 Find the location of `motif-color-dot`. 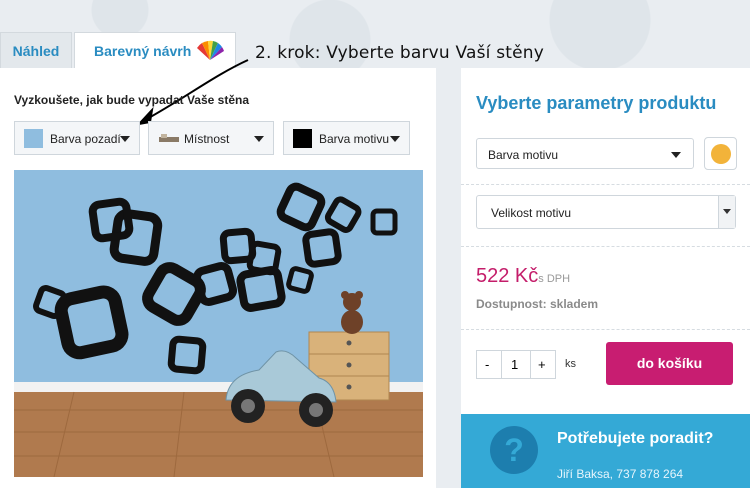

motif-color-dot is located at coordinates (721, 154).